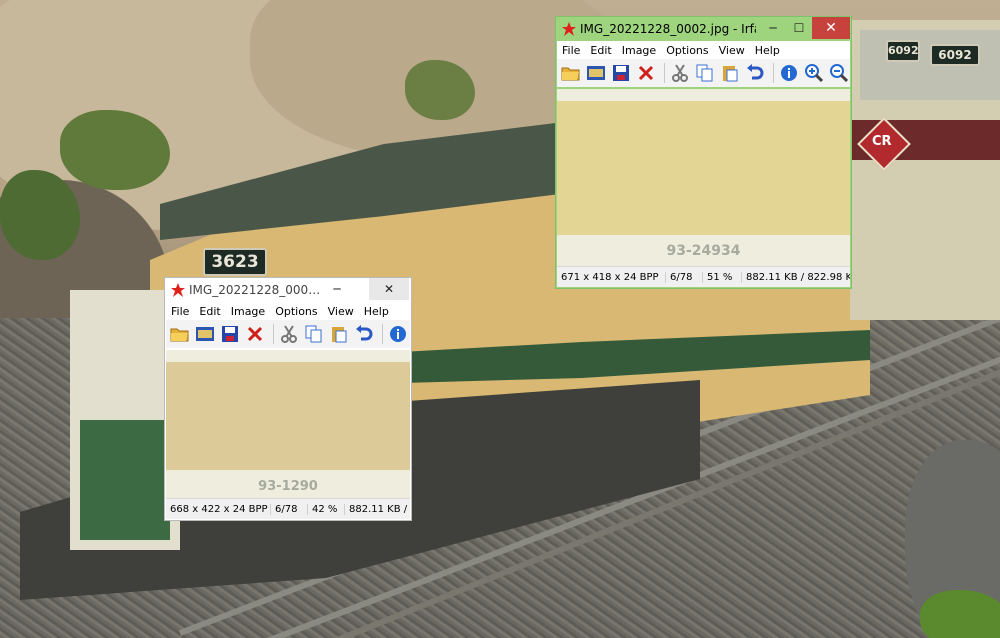  What do you see at coordinates (799, 28) in the screenshot?
I see `maximize-button: ☐` at bounding box center [799, 28].